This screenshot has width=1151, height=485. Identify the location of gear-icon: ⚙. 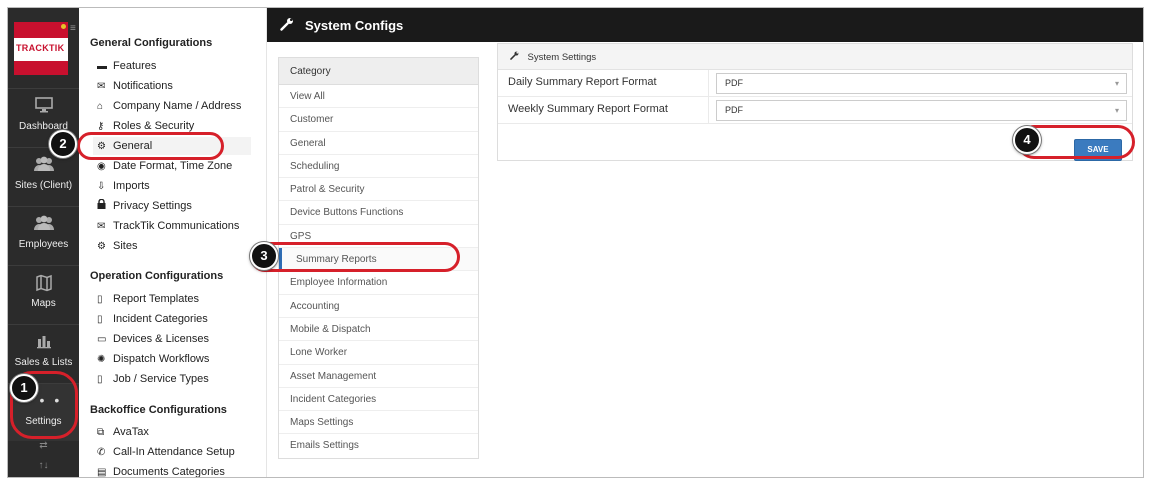
(101, 246).